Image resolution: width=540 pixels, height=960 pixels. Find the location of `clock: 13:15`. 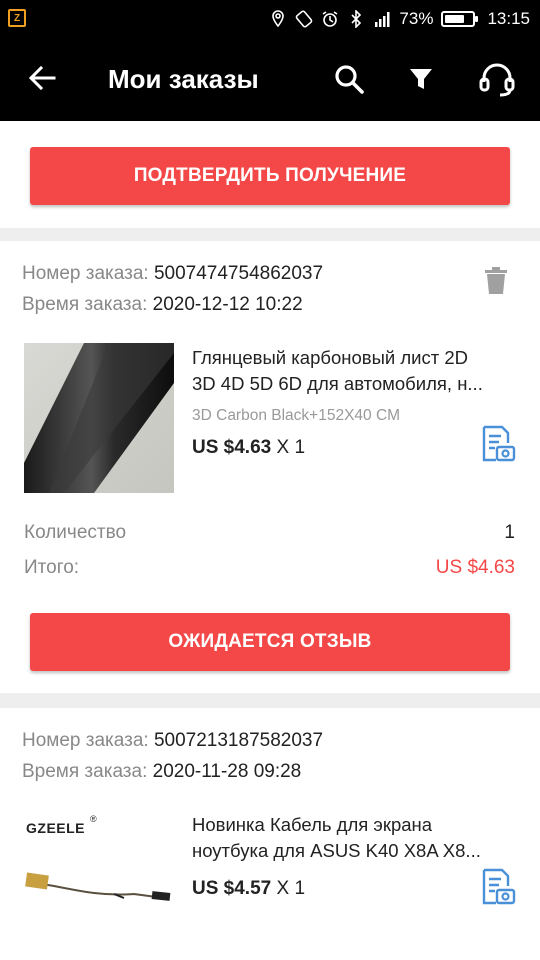

clock: 13:15 is located at coordinates (508, 18).